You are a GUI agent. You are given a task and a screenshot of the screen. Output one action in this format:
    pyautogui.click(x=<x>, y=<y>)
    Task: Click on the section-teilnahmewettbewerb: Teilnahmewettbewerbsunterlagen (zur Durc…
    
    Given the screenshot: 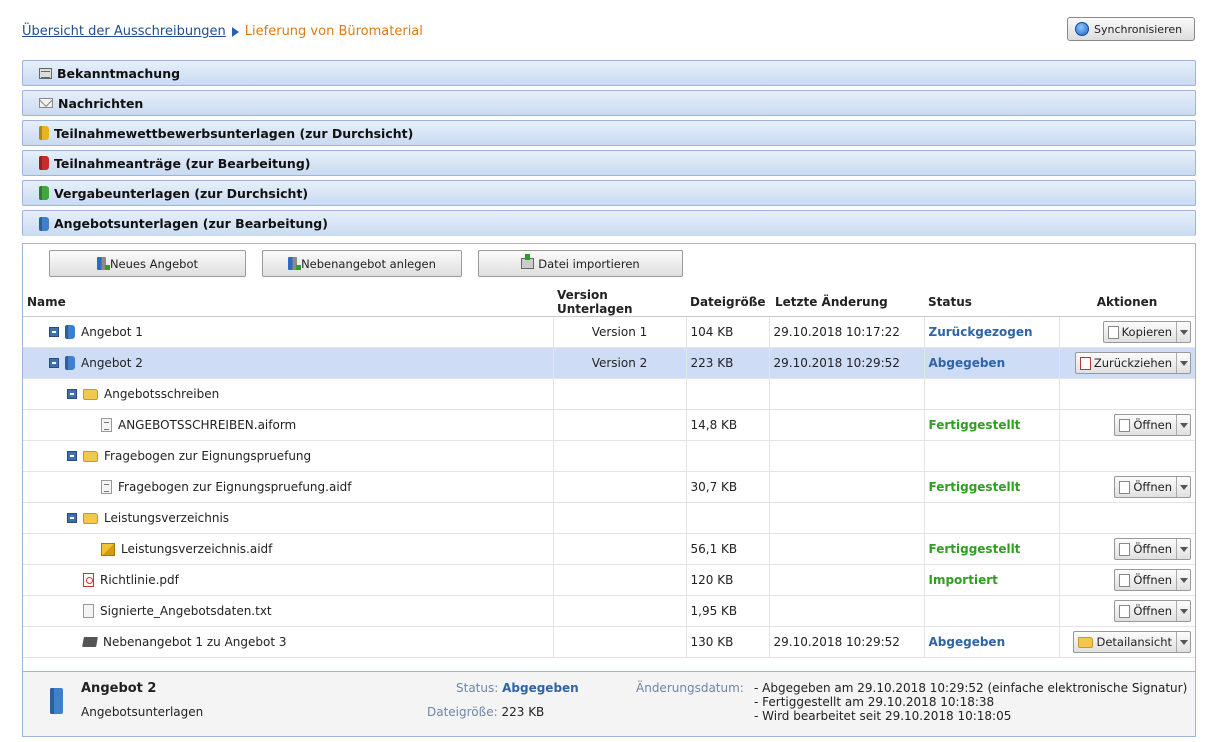 What is the action you would take?
    pyautogui.click(x=609, y=133)
    